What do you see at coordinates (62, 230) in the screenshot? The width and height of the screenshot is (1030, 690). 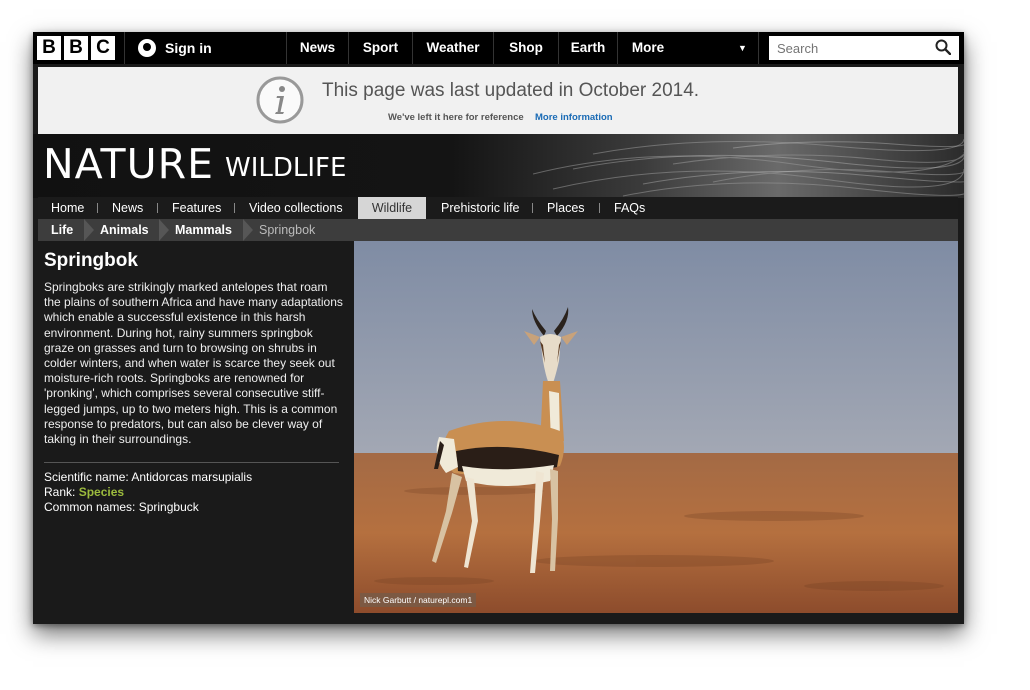 I see `breadcrumb-life: Life` at bounding box center [62, 230].